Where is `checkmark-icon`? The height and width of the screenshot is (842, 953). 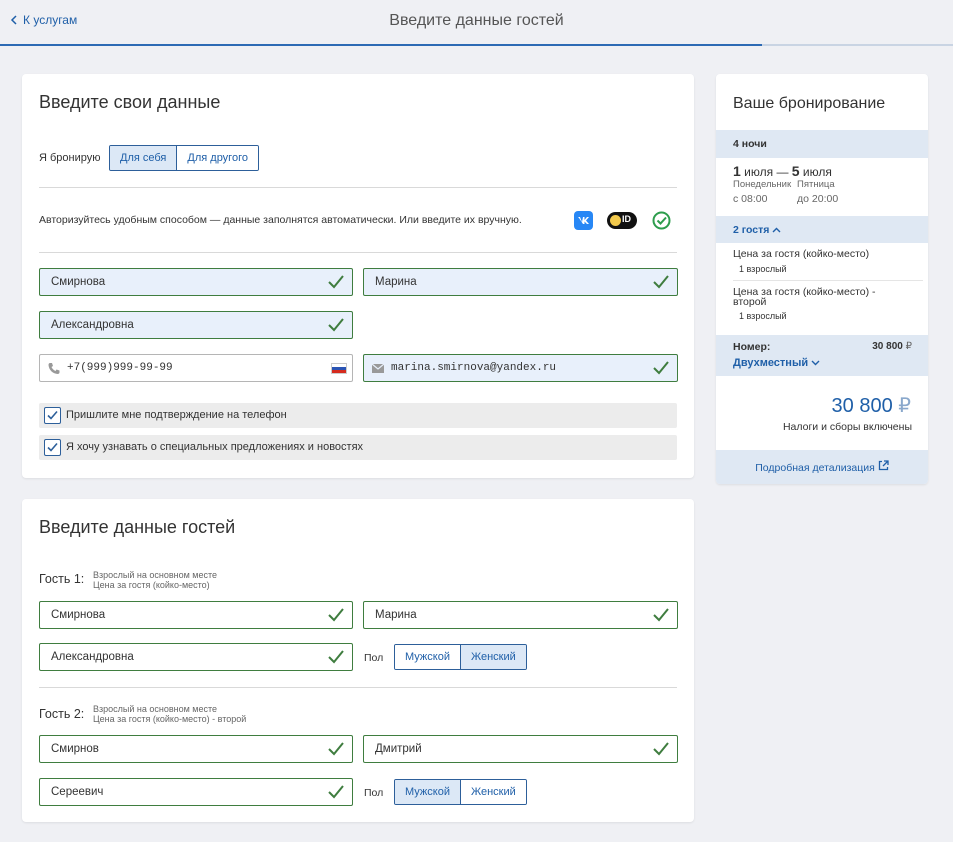 checkmark-icon is located at coordinates (52, 415).